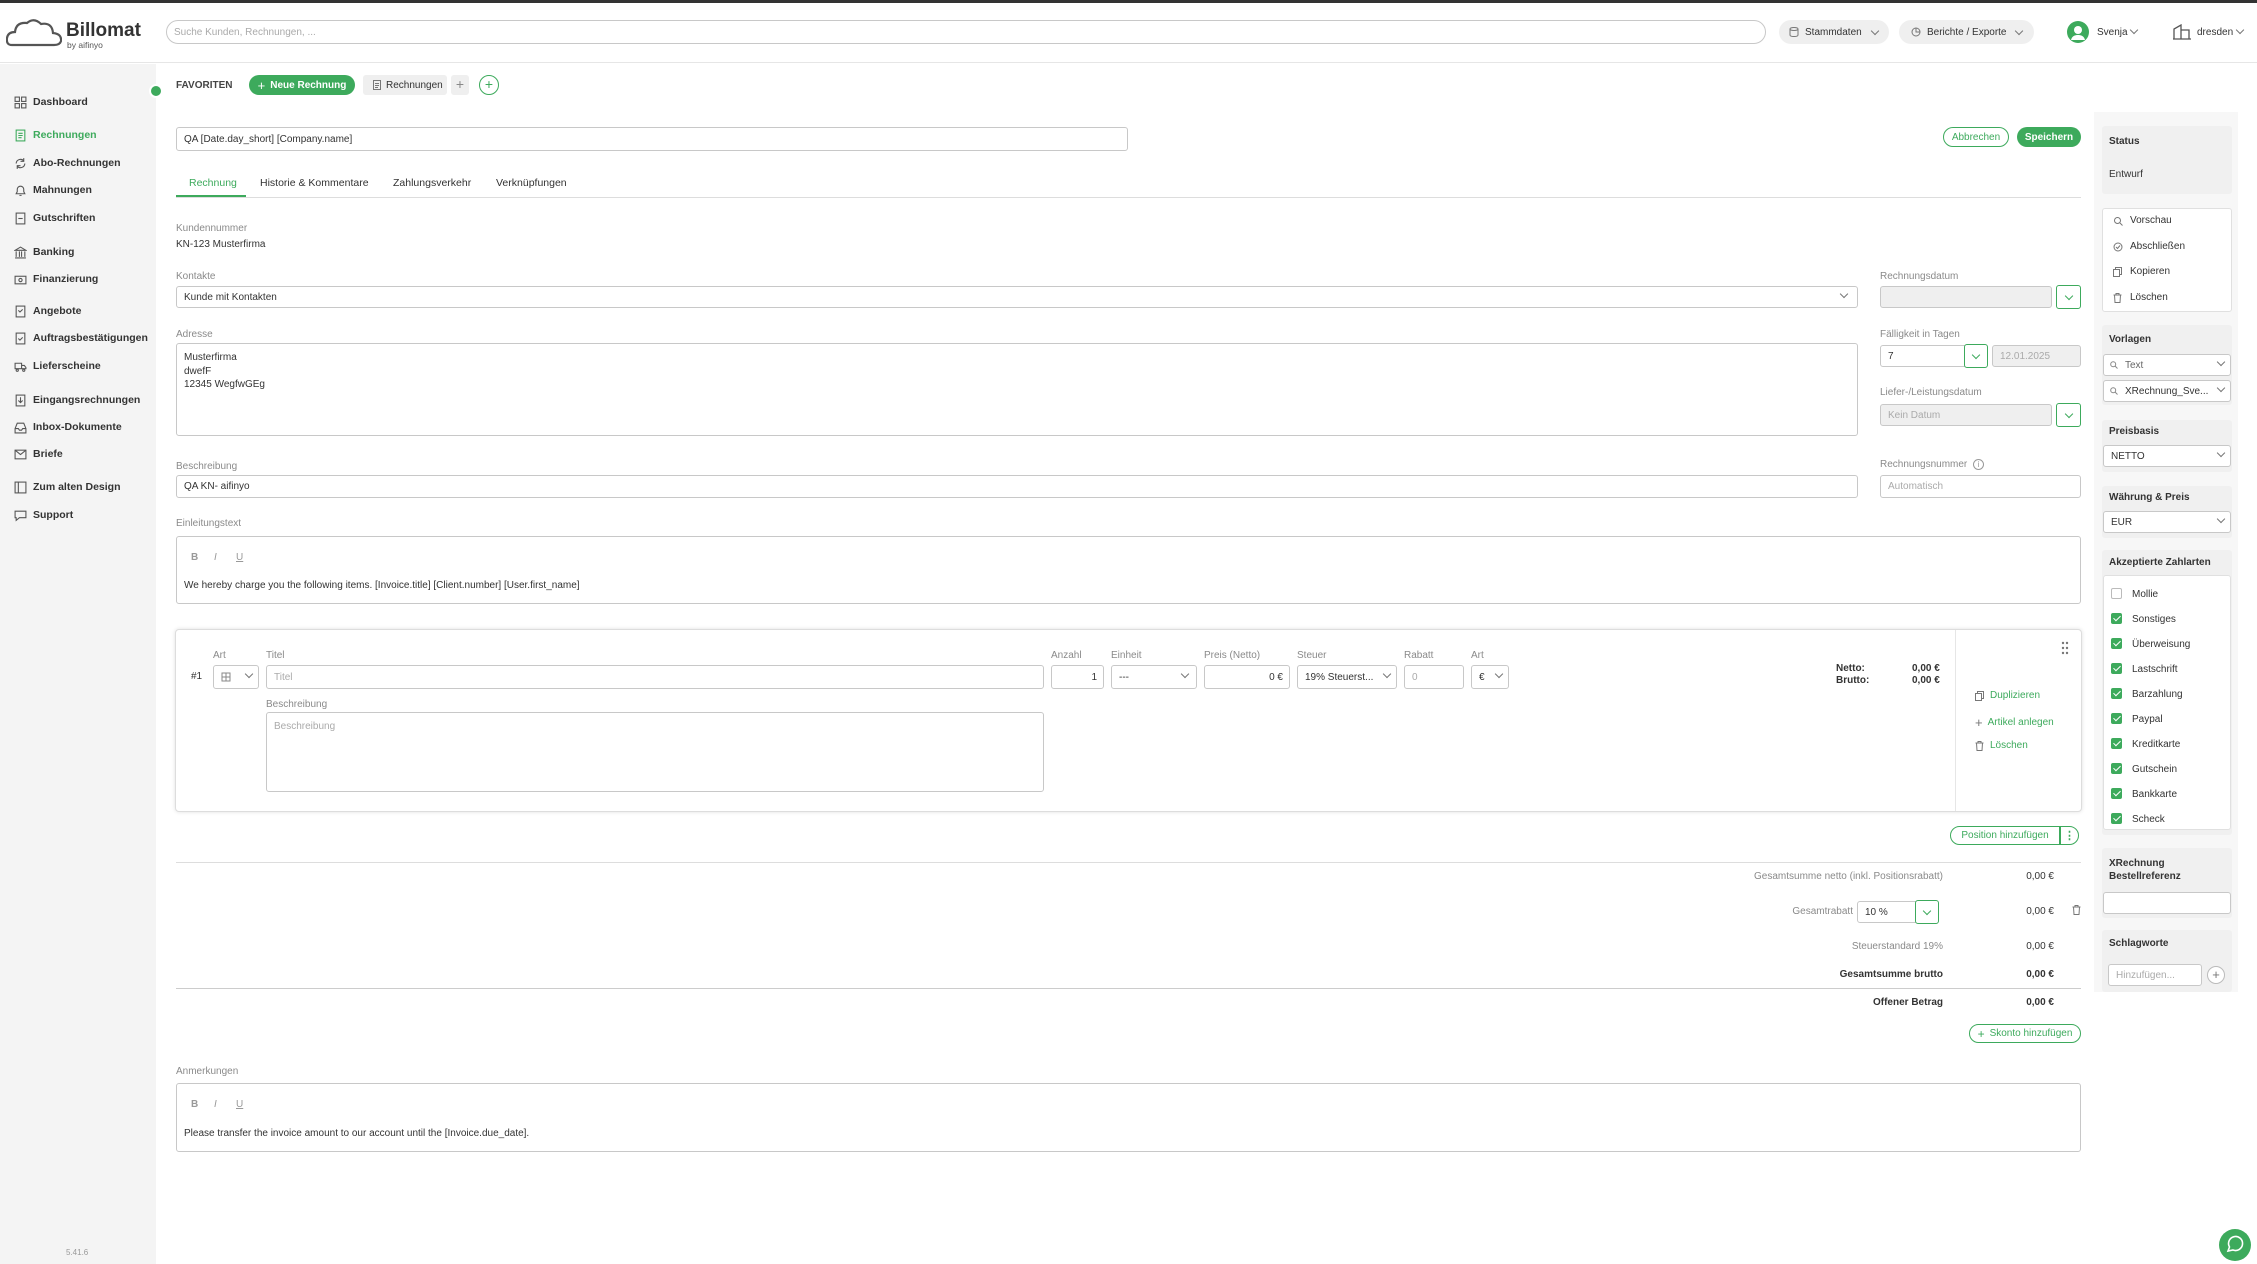  Describe the element at coordinates (1490, 677) in the screenshot. I see `art2-select: €` at that location.